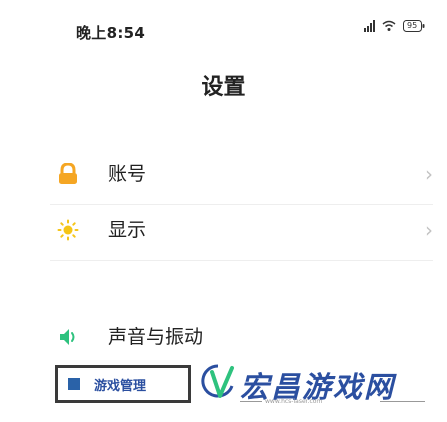 Image resolution: width=447 pixels, height=422 pixels. What do you see at coordinates (74, 384) in the screenshot?
I see `square-icon` at bounding box center [74, 384].